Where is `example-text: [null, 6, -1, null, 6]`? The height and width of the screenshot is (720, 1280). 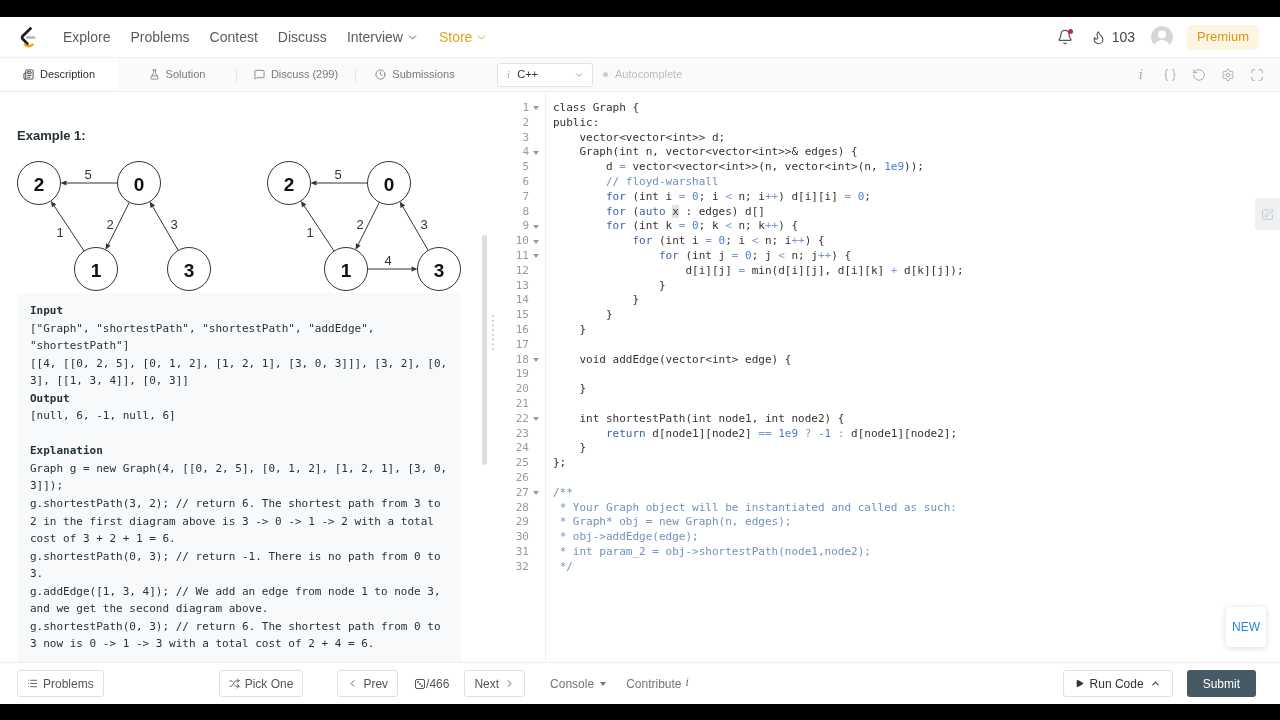 example-text: [null, 6, -1, null, 6] is located at coordinates (103, 416).